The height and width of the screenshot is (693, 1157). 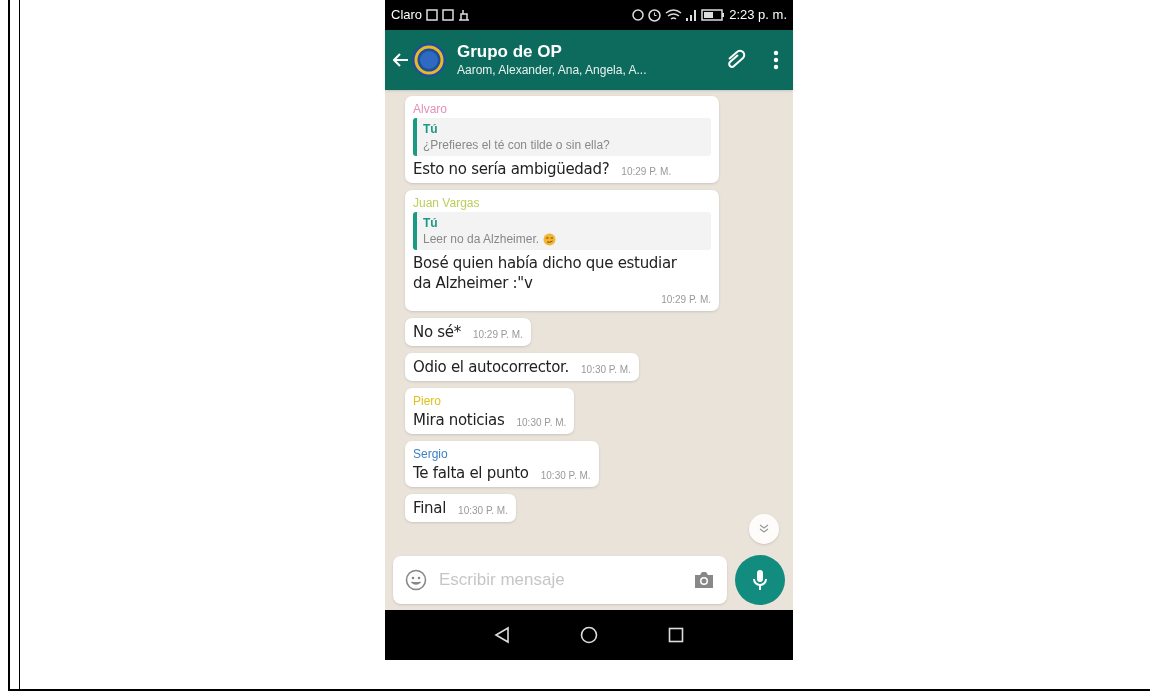 I want to click on message-input: Escribir mensaje, so click(x=560, y=580).